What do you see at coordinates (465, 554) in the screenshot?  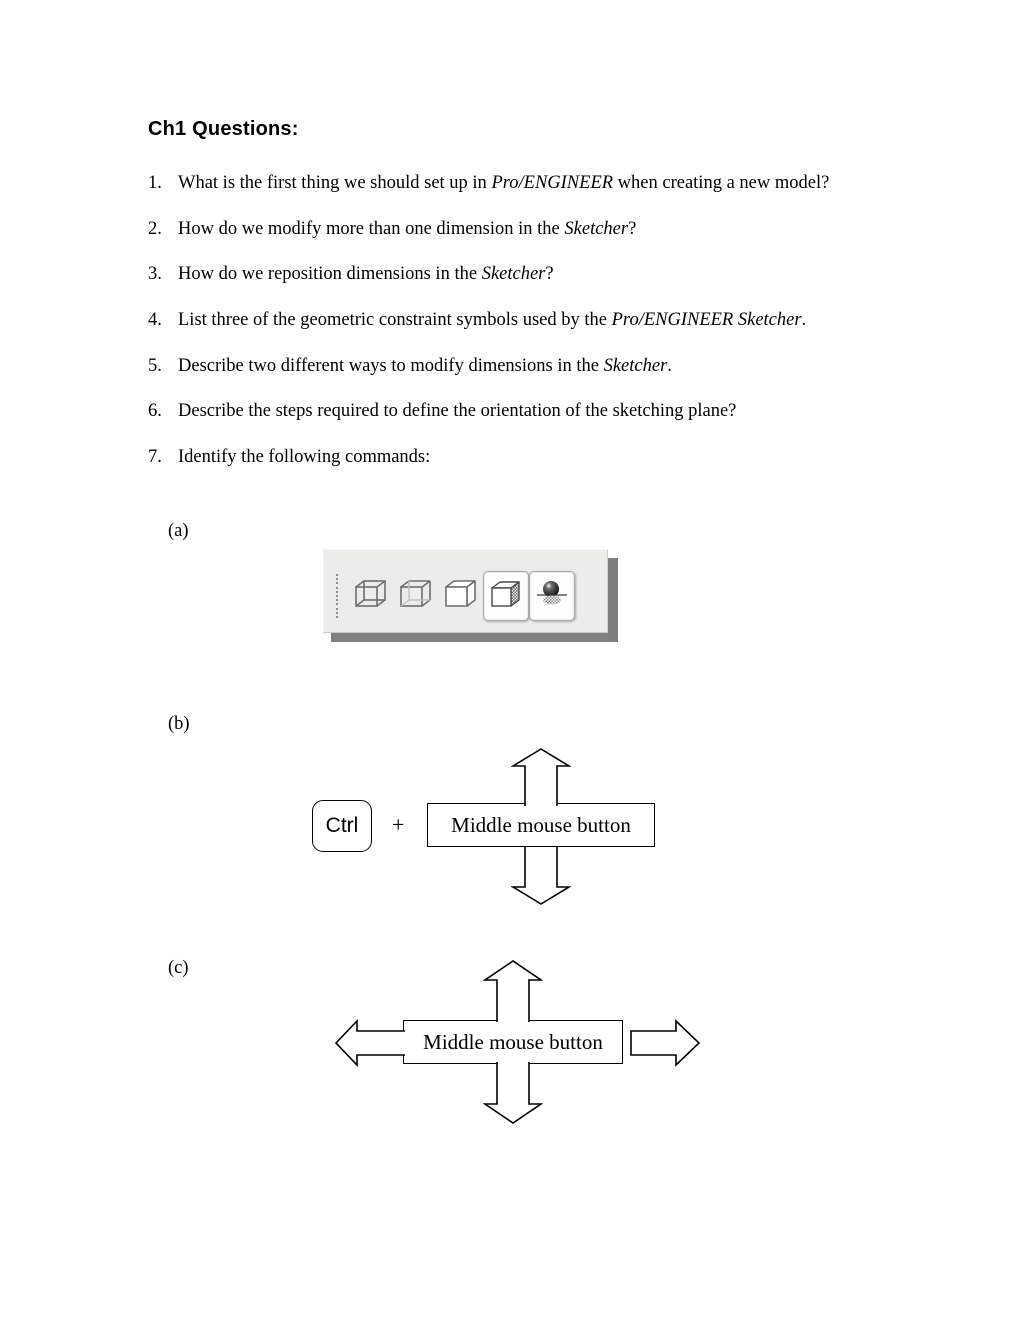 I see `toolbar-title-strip` at bounding box center [465, 554].